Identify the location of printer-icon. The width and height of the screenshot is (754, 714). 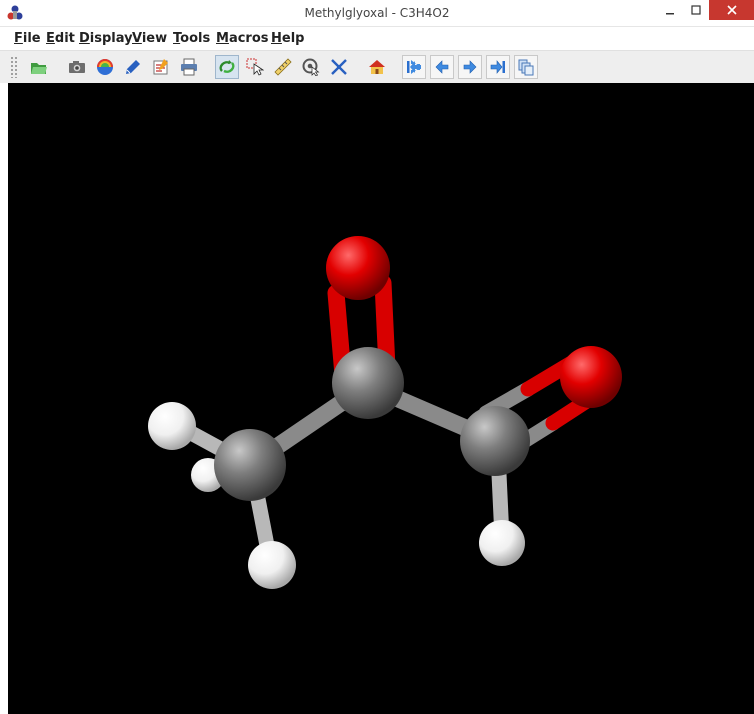
(189, 67).